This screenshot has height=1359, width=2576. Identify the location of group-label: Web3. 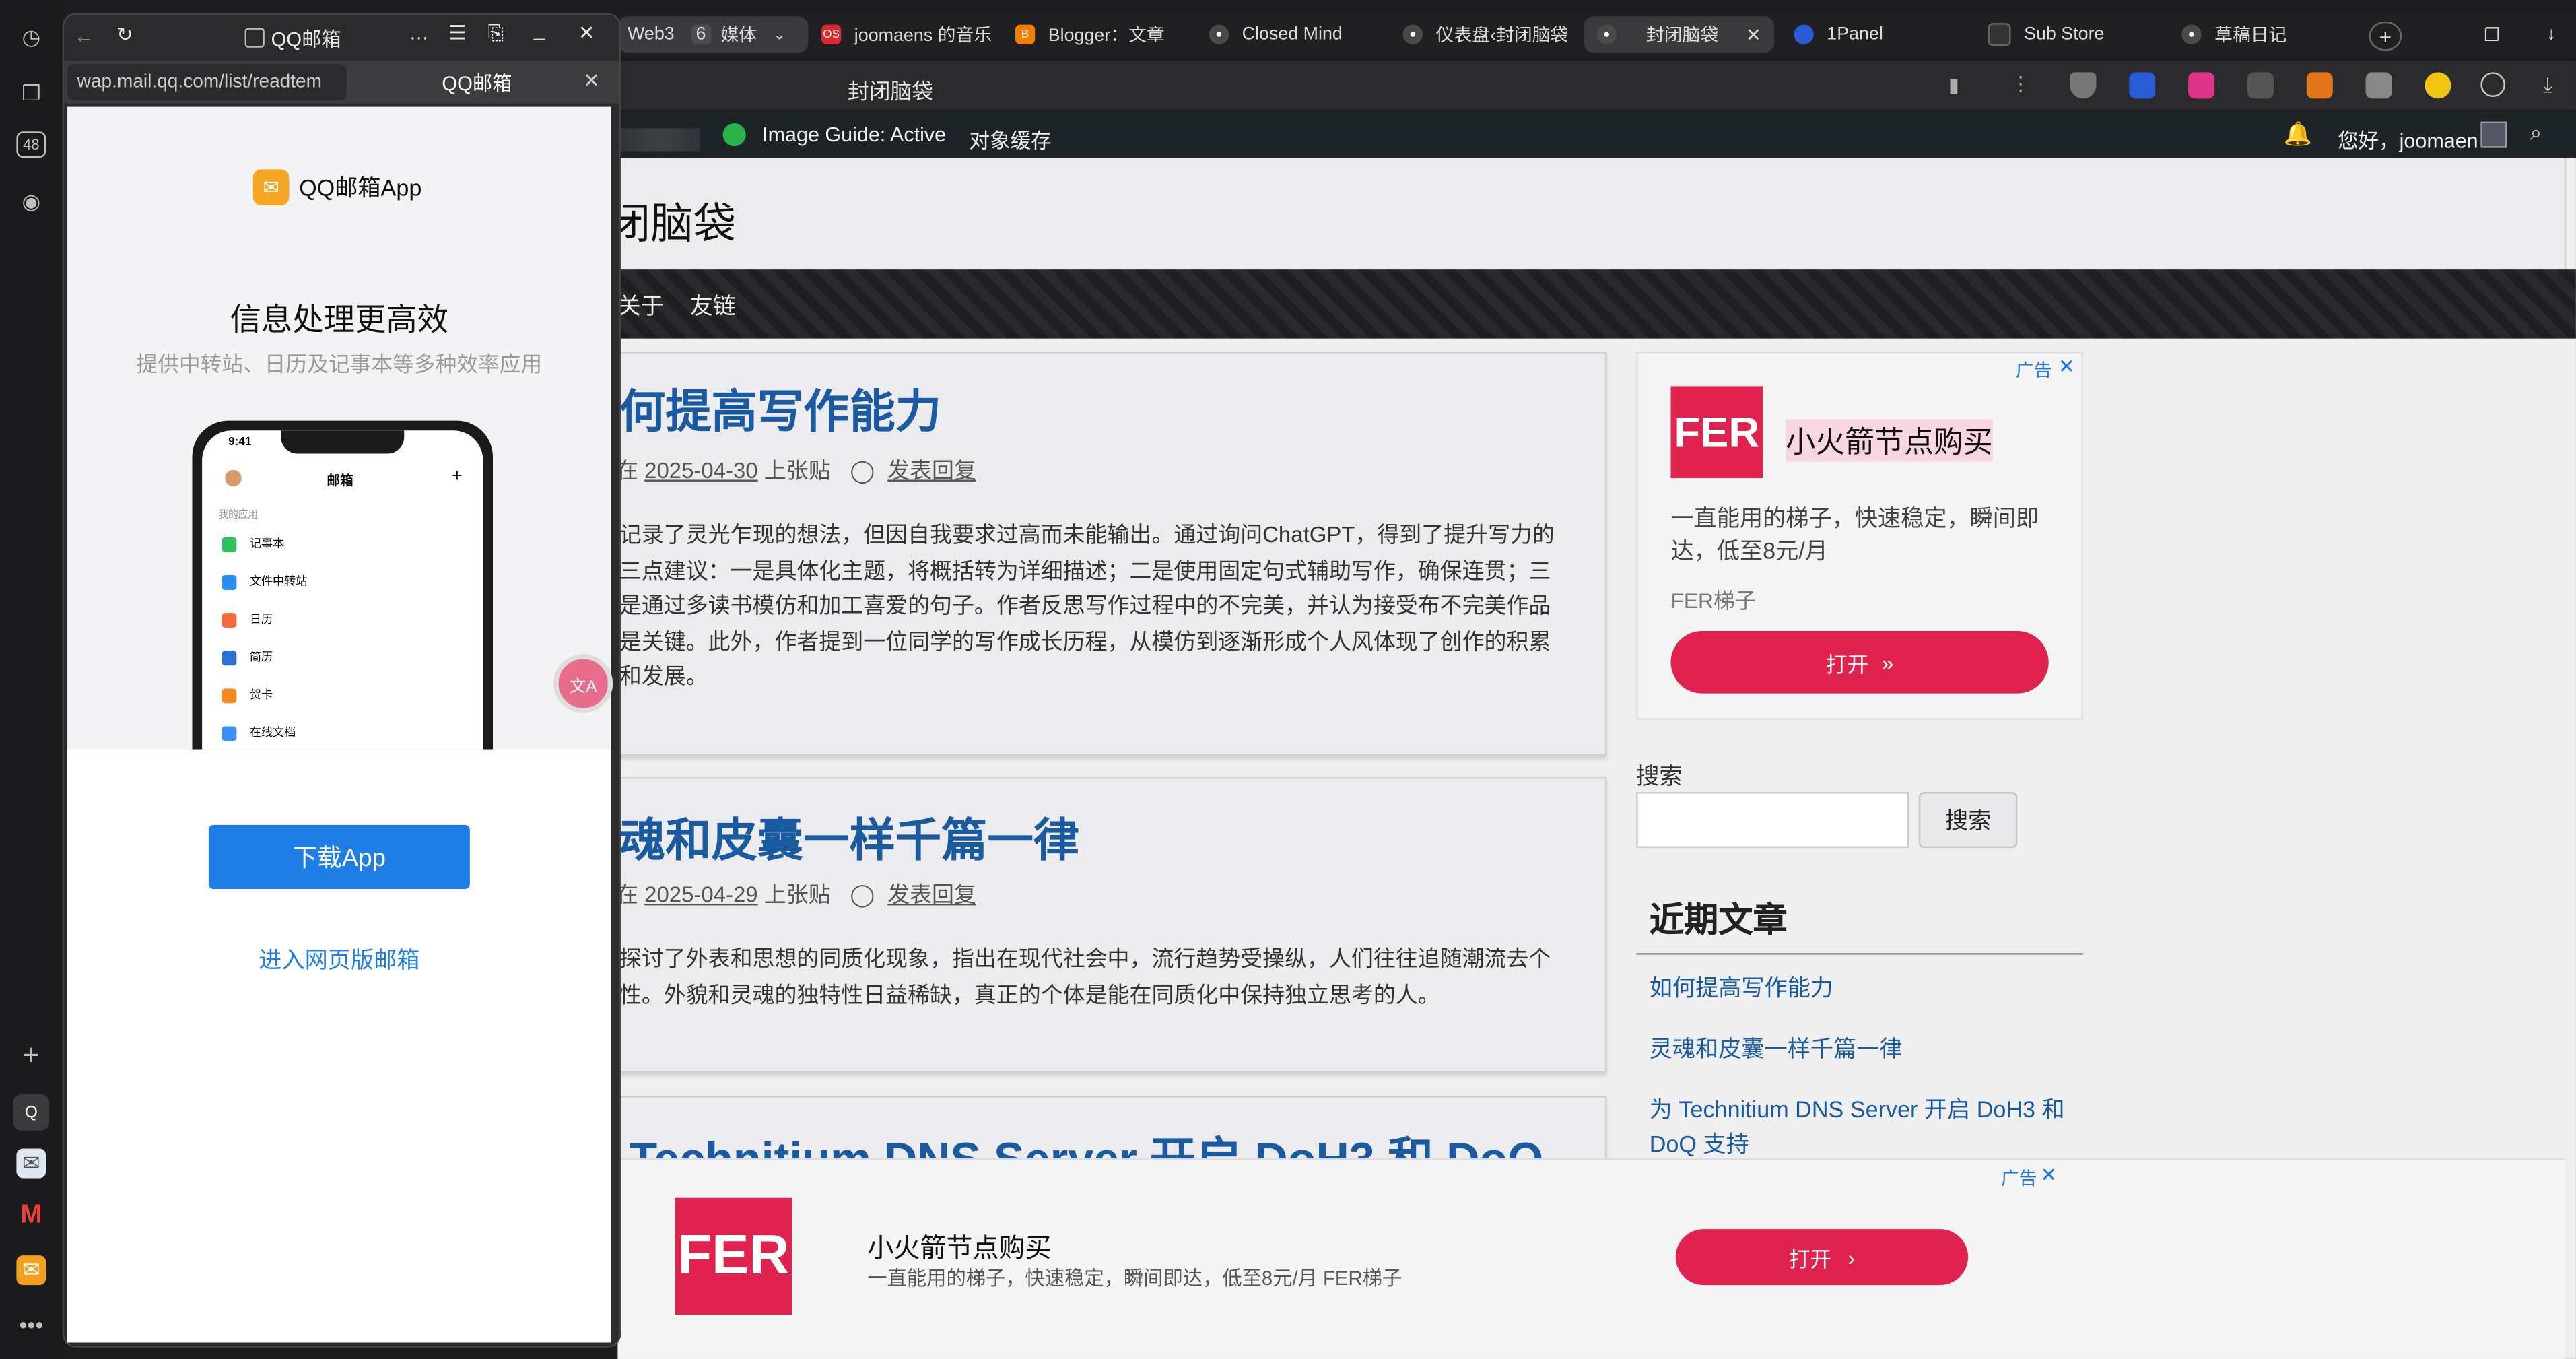
(651, 34).